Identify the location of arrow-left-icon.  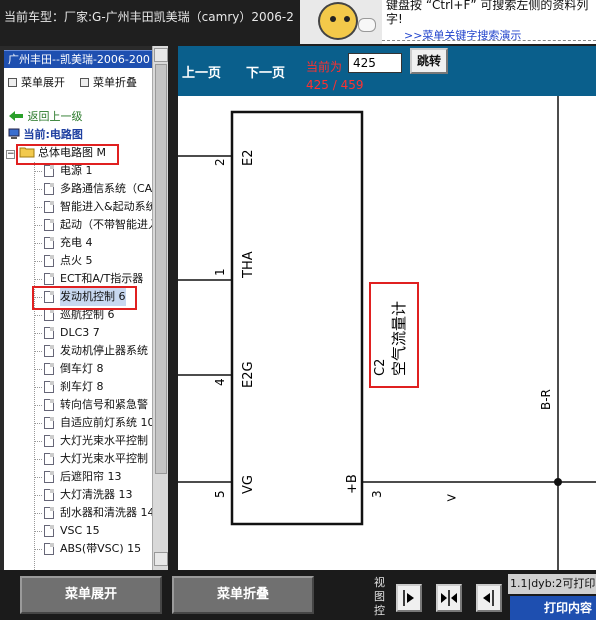
(488, 598).